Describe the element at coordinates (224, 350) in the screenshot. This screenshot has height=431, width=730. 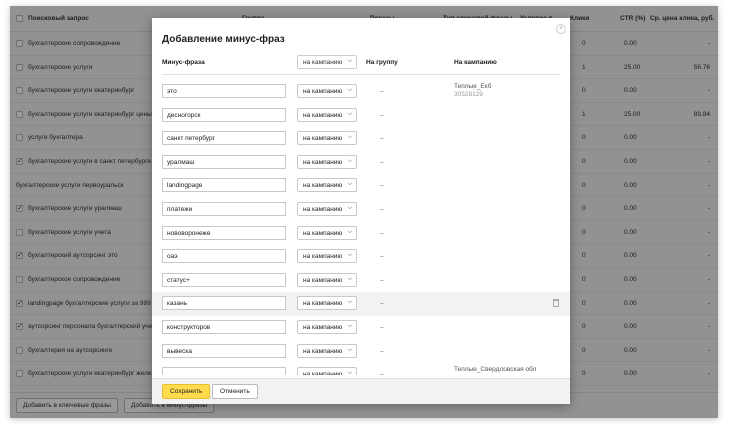
I see `phrase-input: вывеска` at that location.